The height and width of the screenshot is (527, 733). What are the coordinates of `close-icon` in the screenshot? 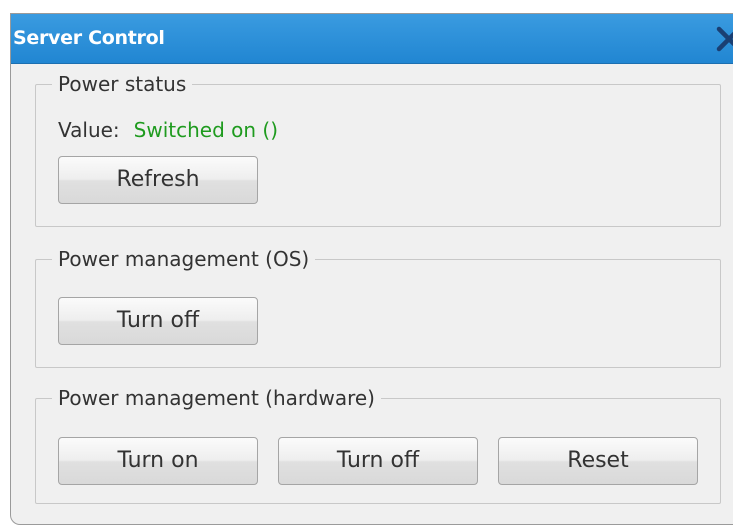 It's located at (724, 39).